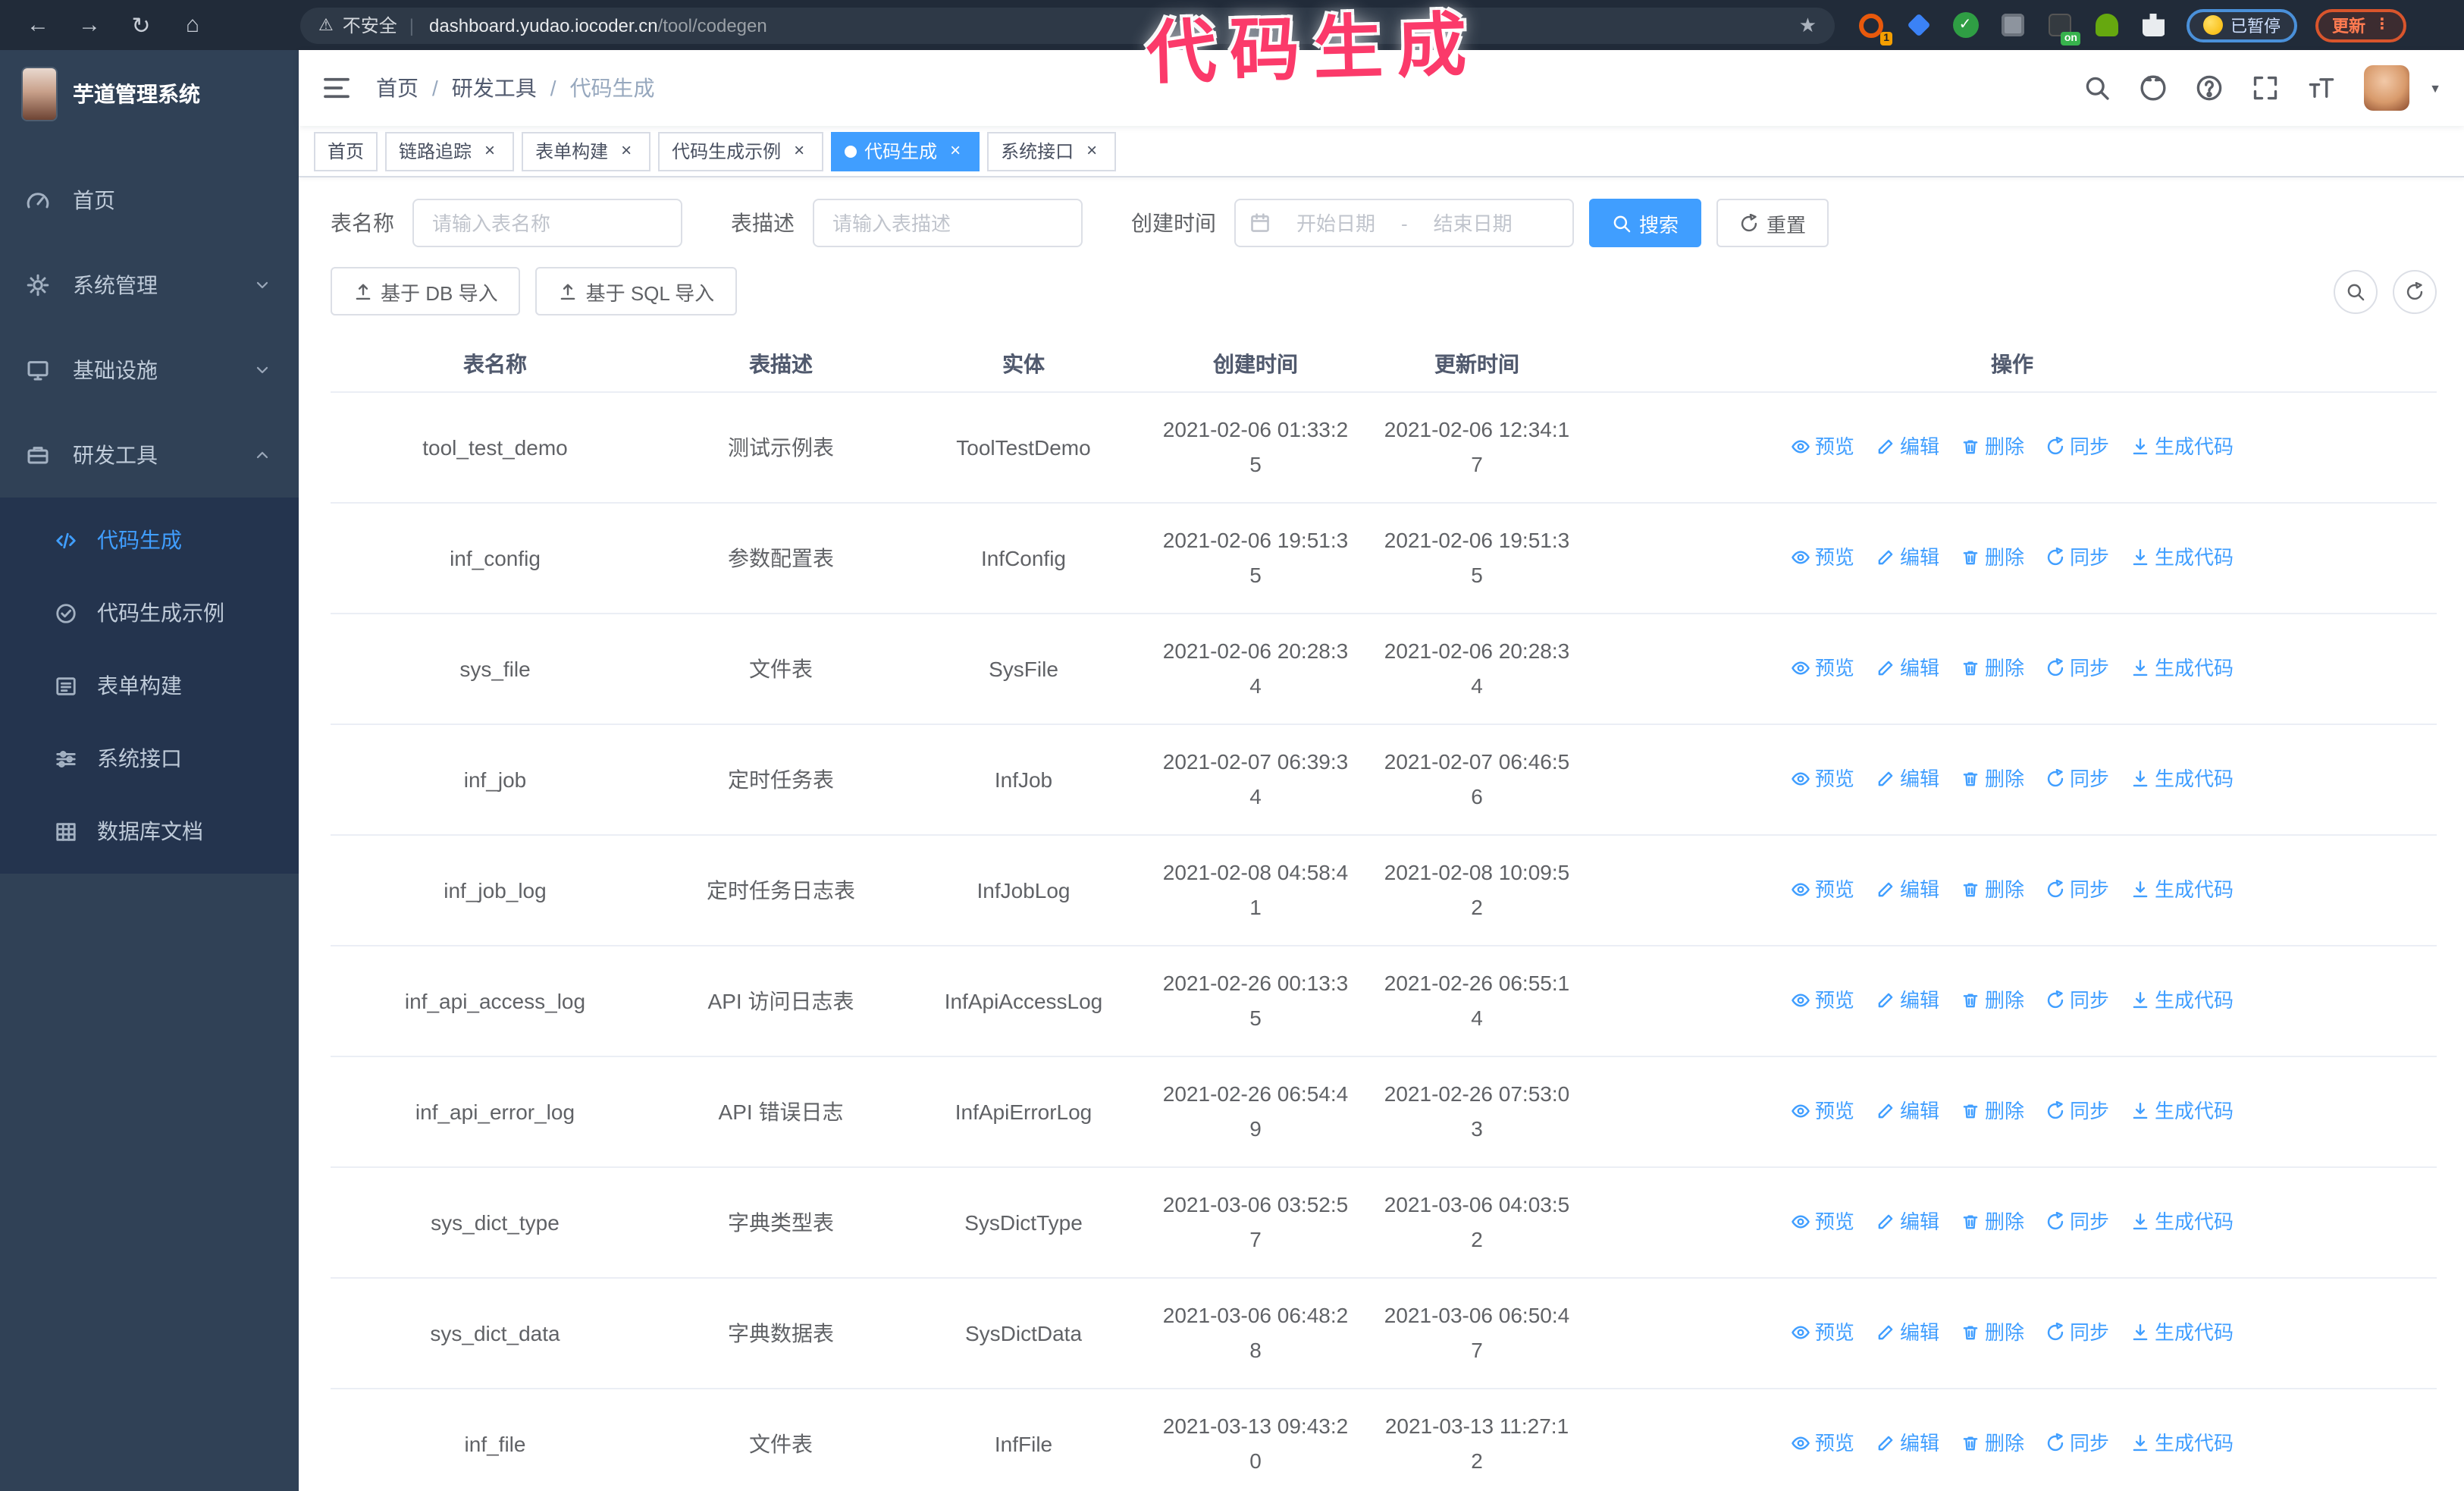  What do you see at coordinates (38, 25) in the screenshot?
I see `browser-back-icon: ←` at bounding box center [38, 25].